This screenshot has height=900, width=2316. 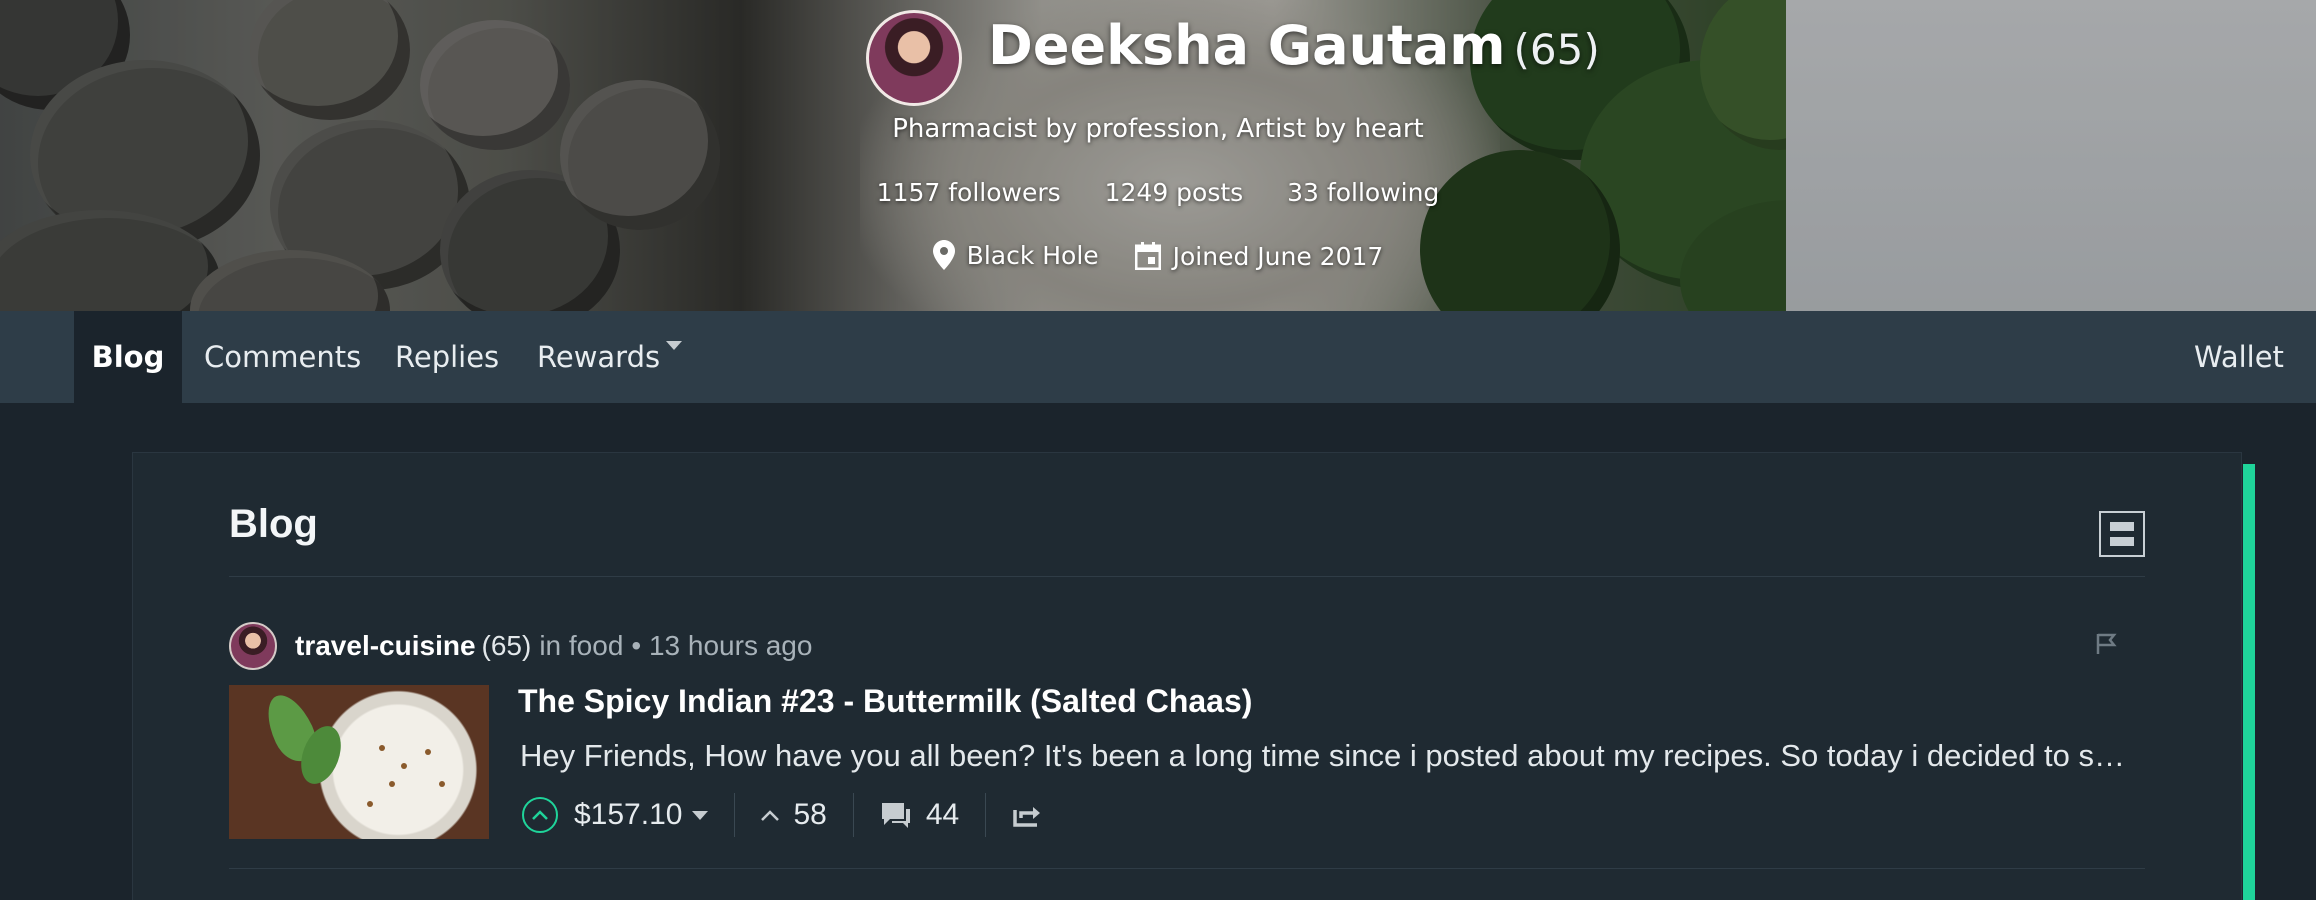 What do you see at coordinates (282, 357) in the screenshot?
I see `tab-comments: Comments` at bounding box center [282, 357].